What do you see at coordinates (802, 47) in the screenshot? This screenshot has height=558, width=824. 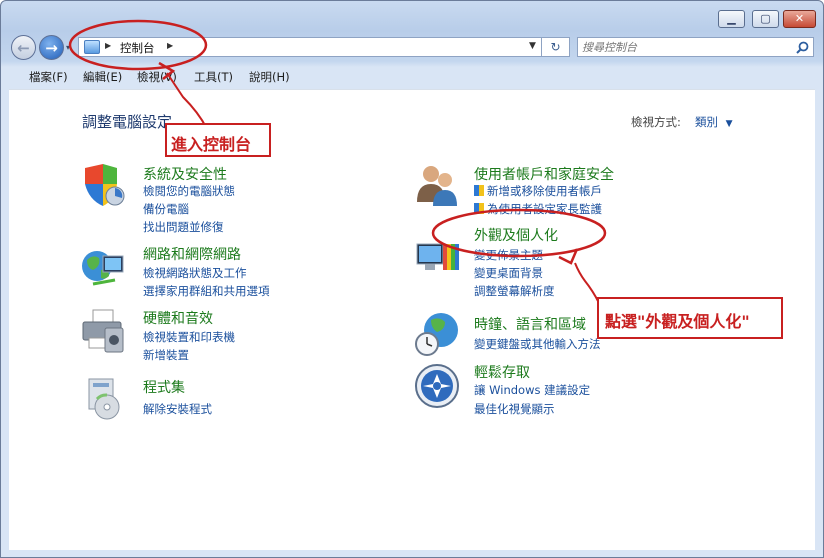 I see `search-icon` at bounding box center [802, 47].